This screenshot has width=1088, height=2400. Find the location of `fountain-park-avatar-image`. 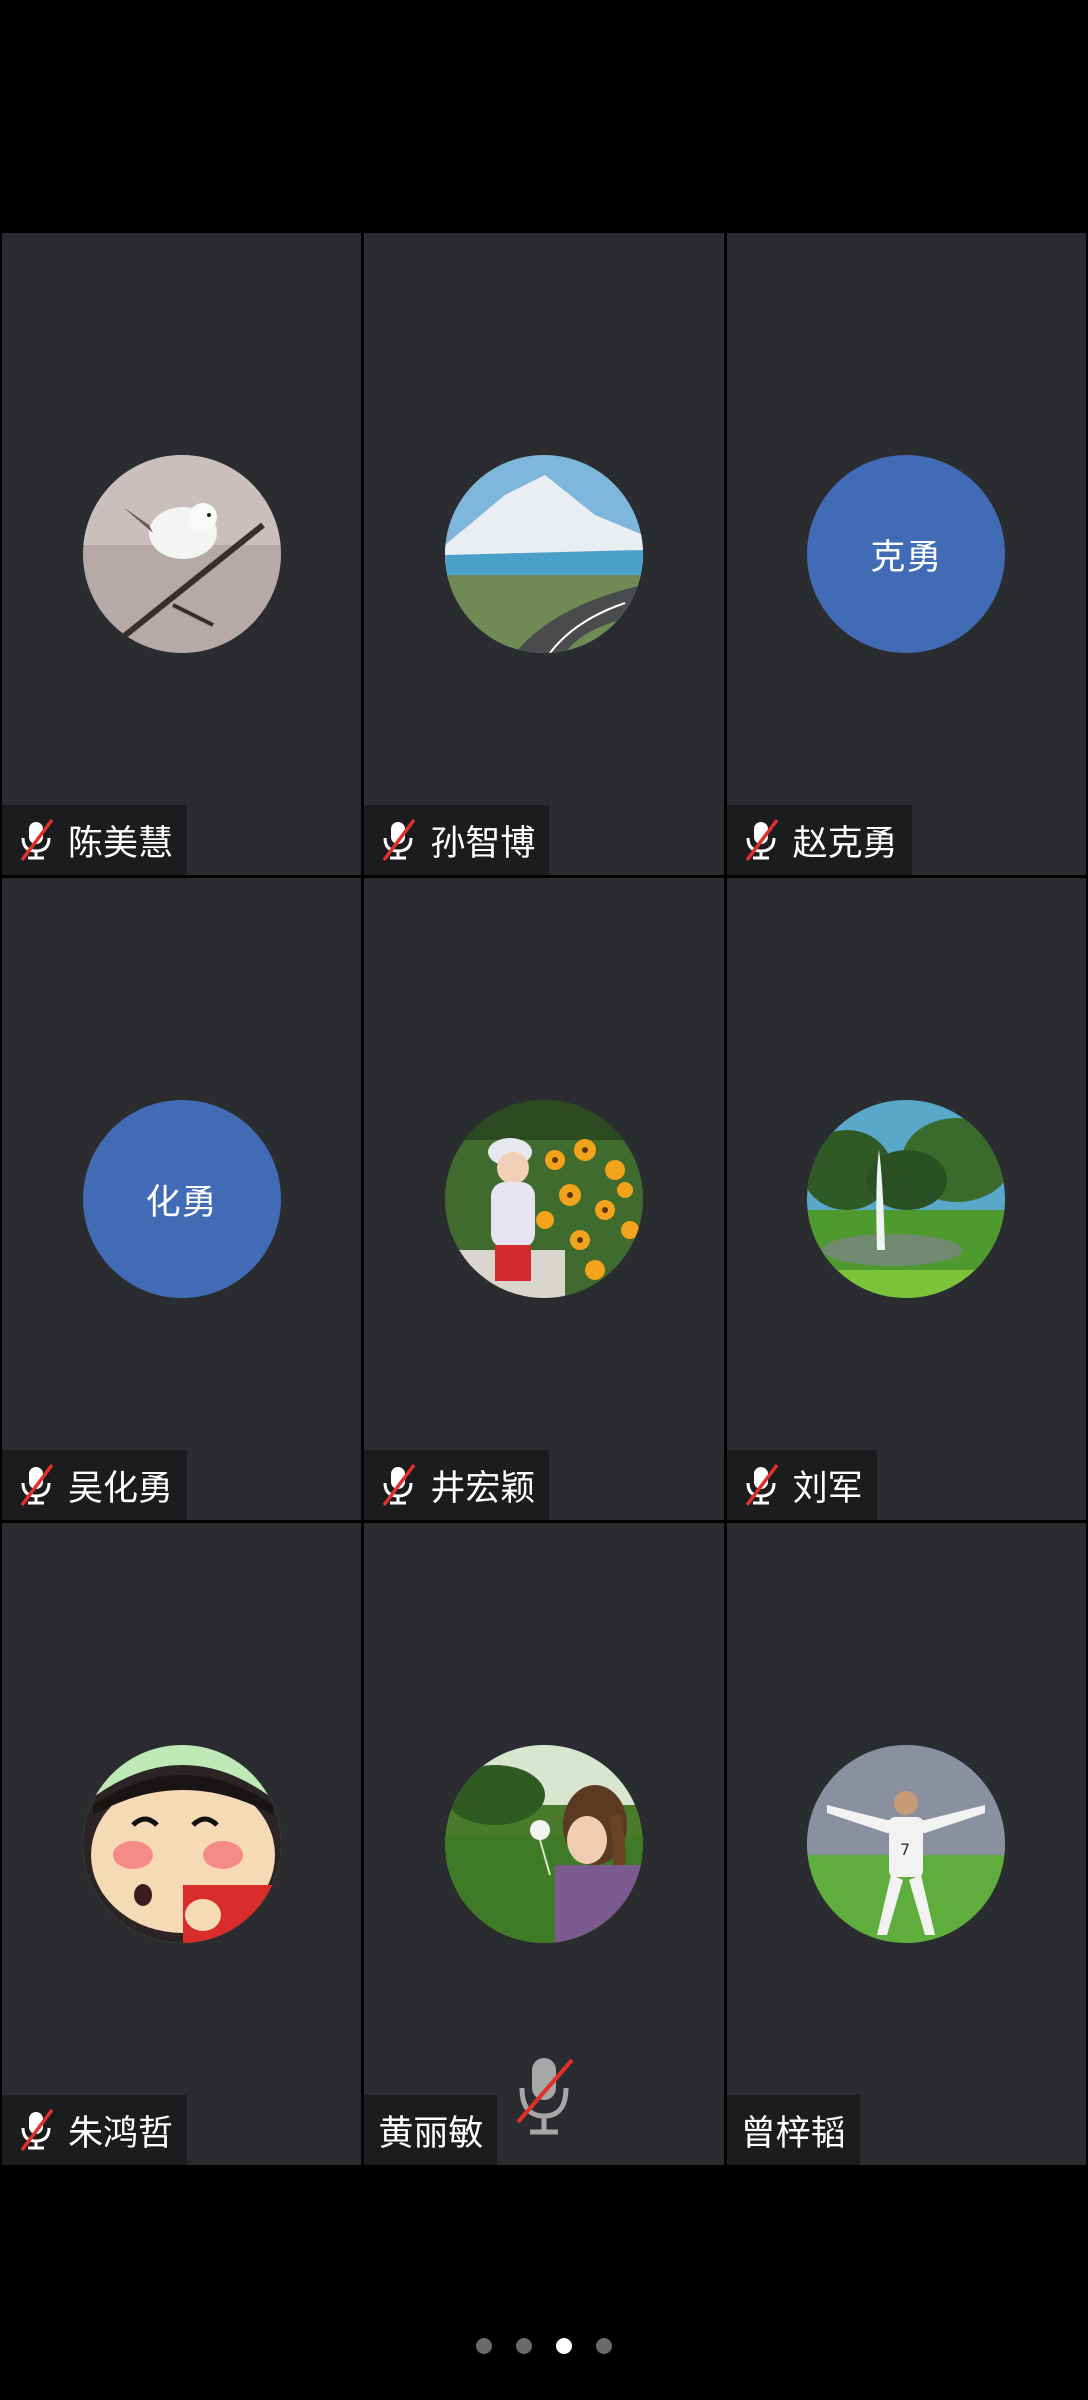

fountain-park-avatar-image is located at coordinates (906, 1199).